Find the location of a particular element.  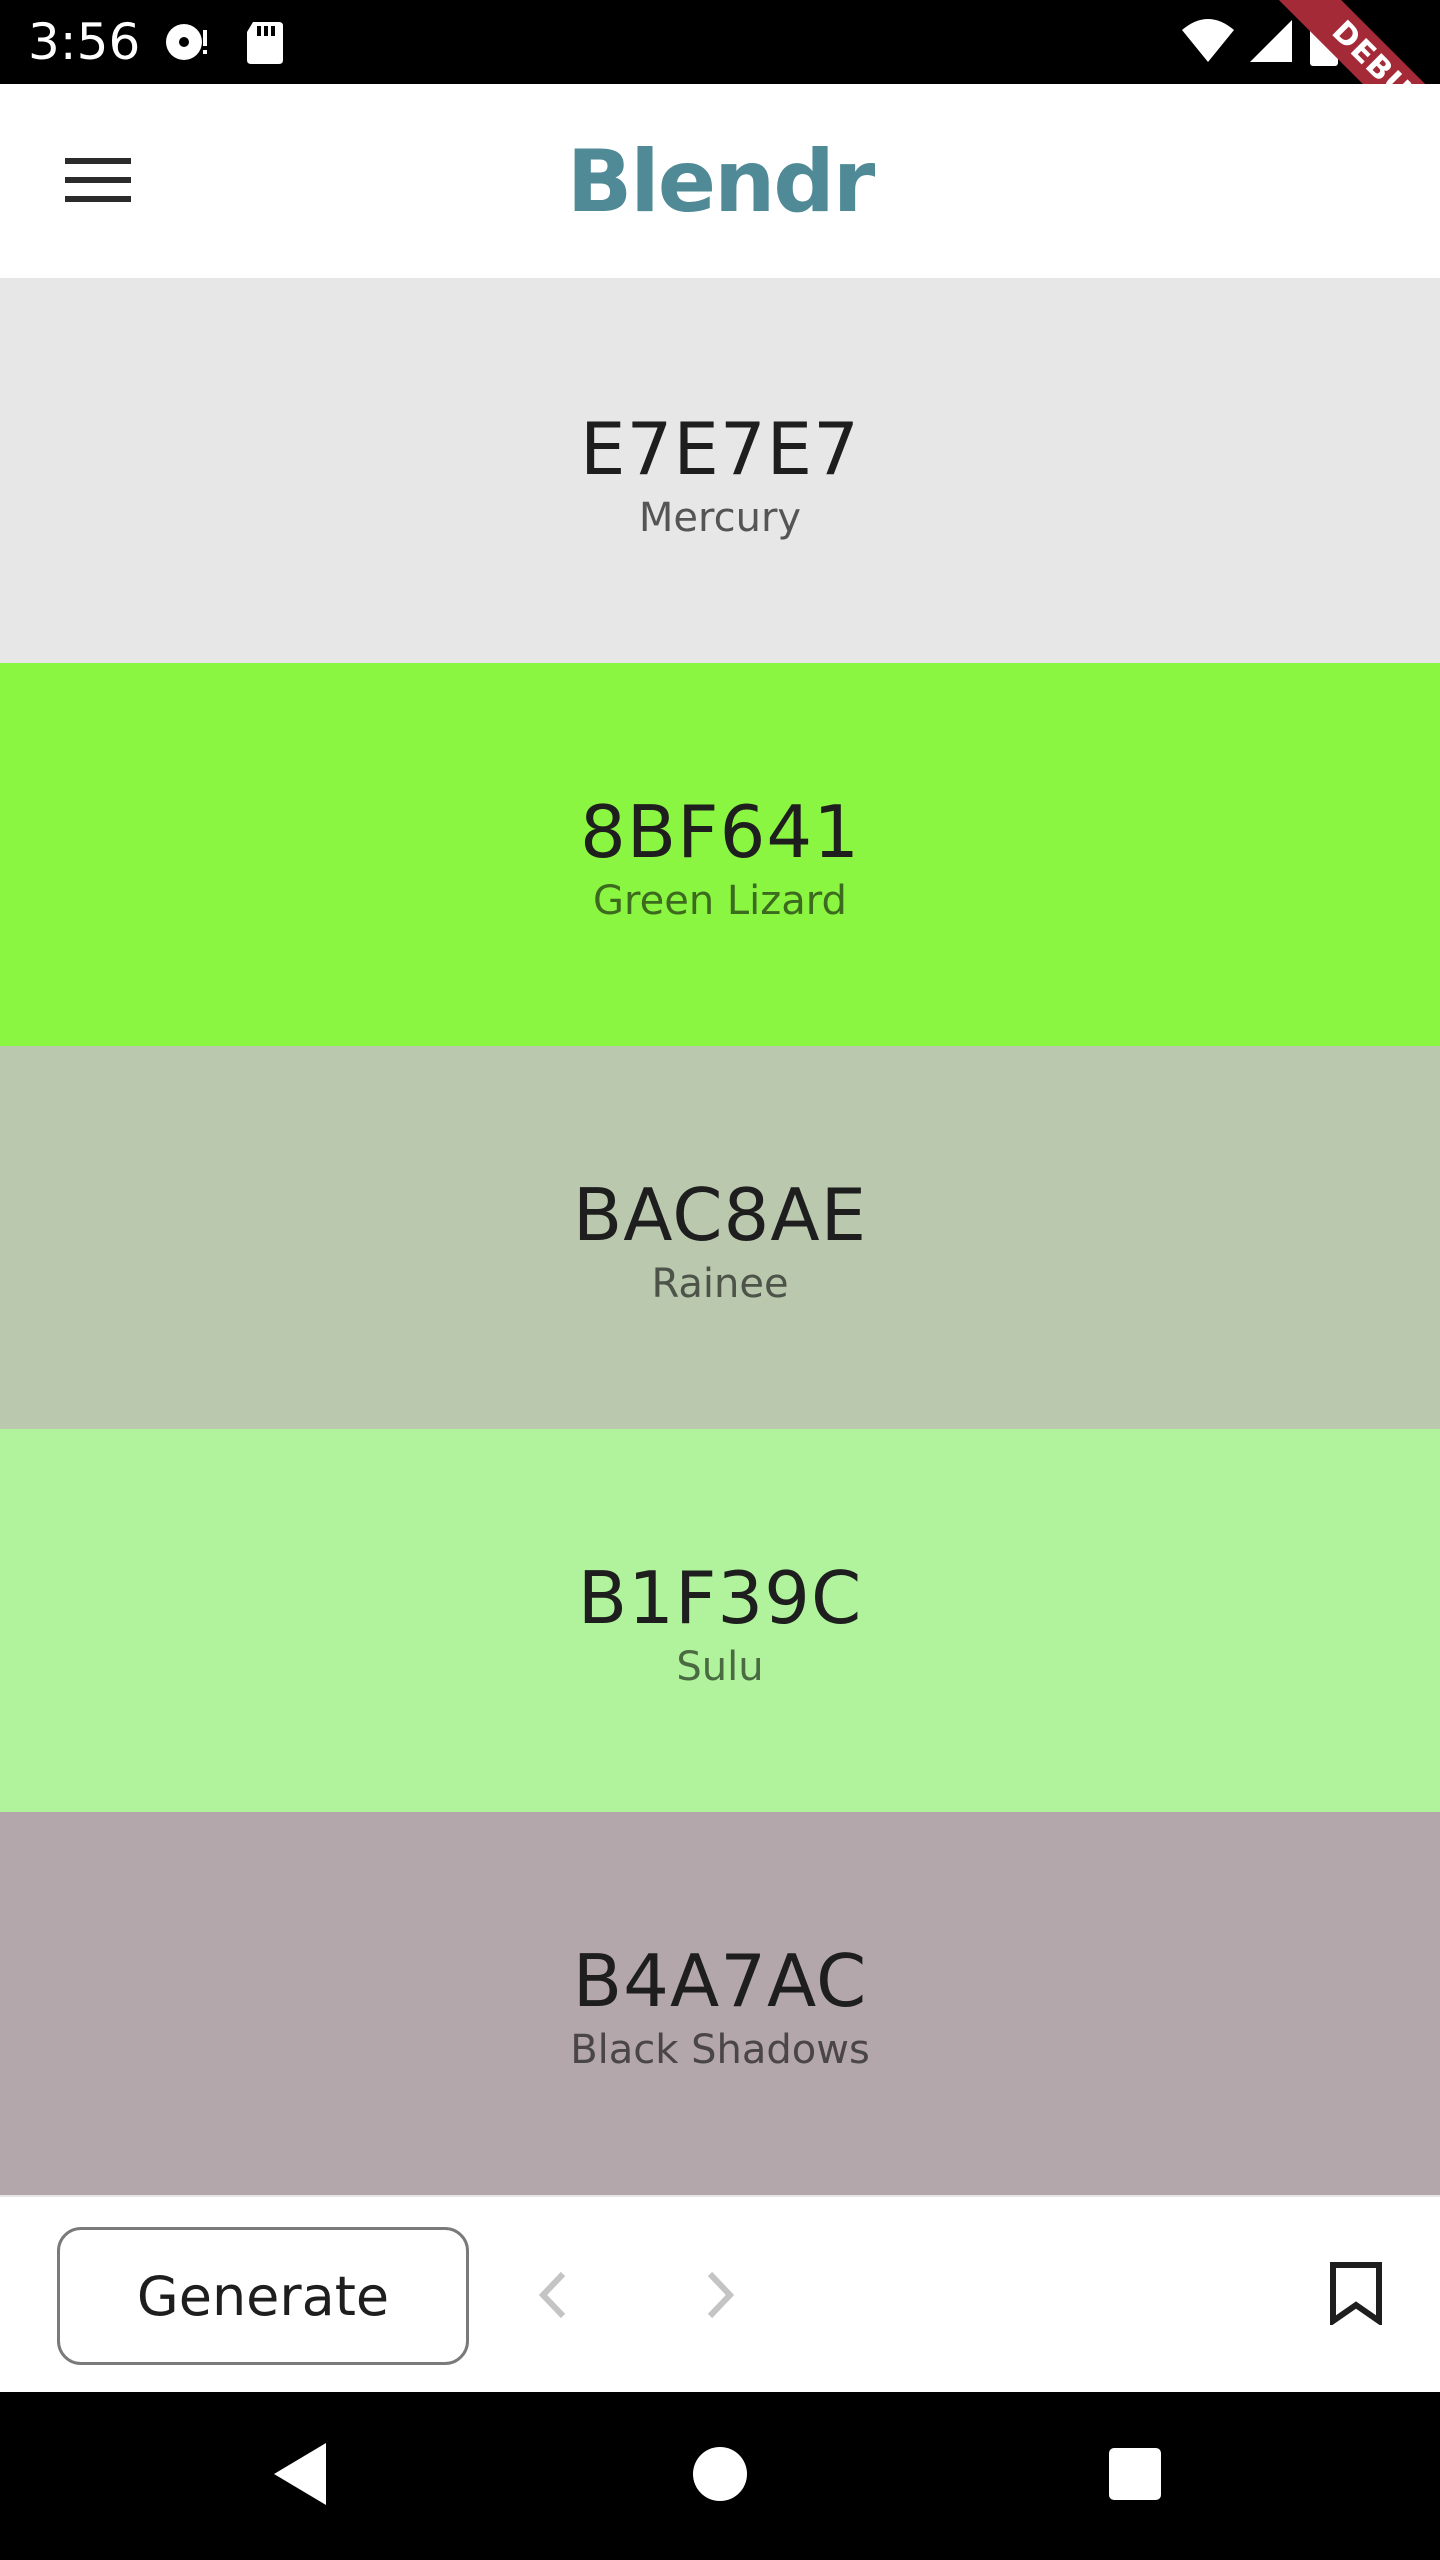

chevron-left-icon is located at coordinates (553, 2297).